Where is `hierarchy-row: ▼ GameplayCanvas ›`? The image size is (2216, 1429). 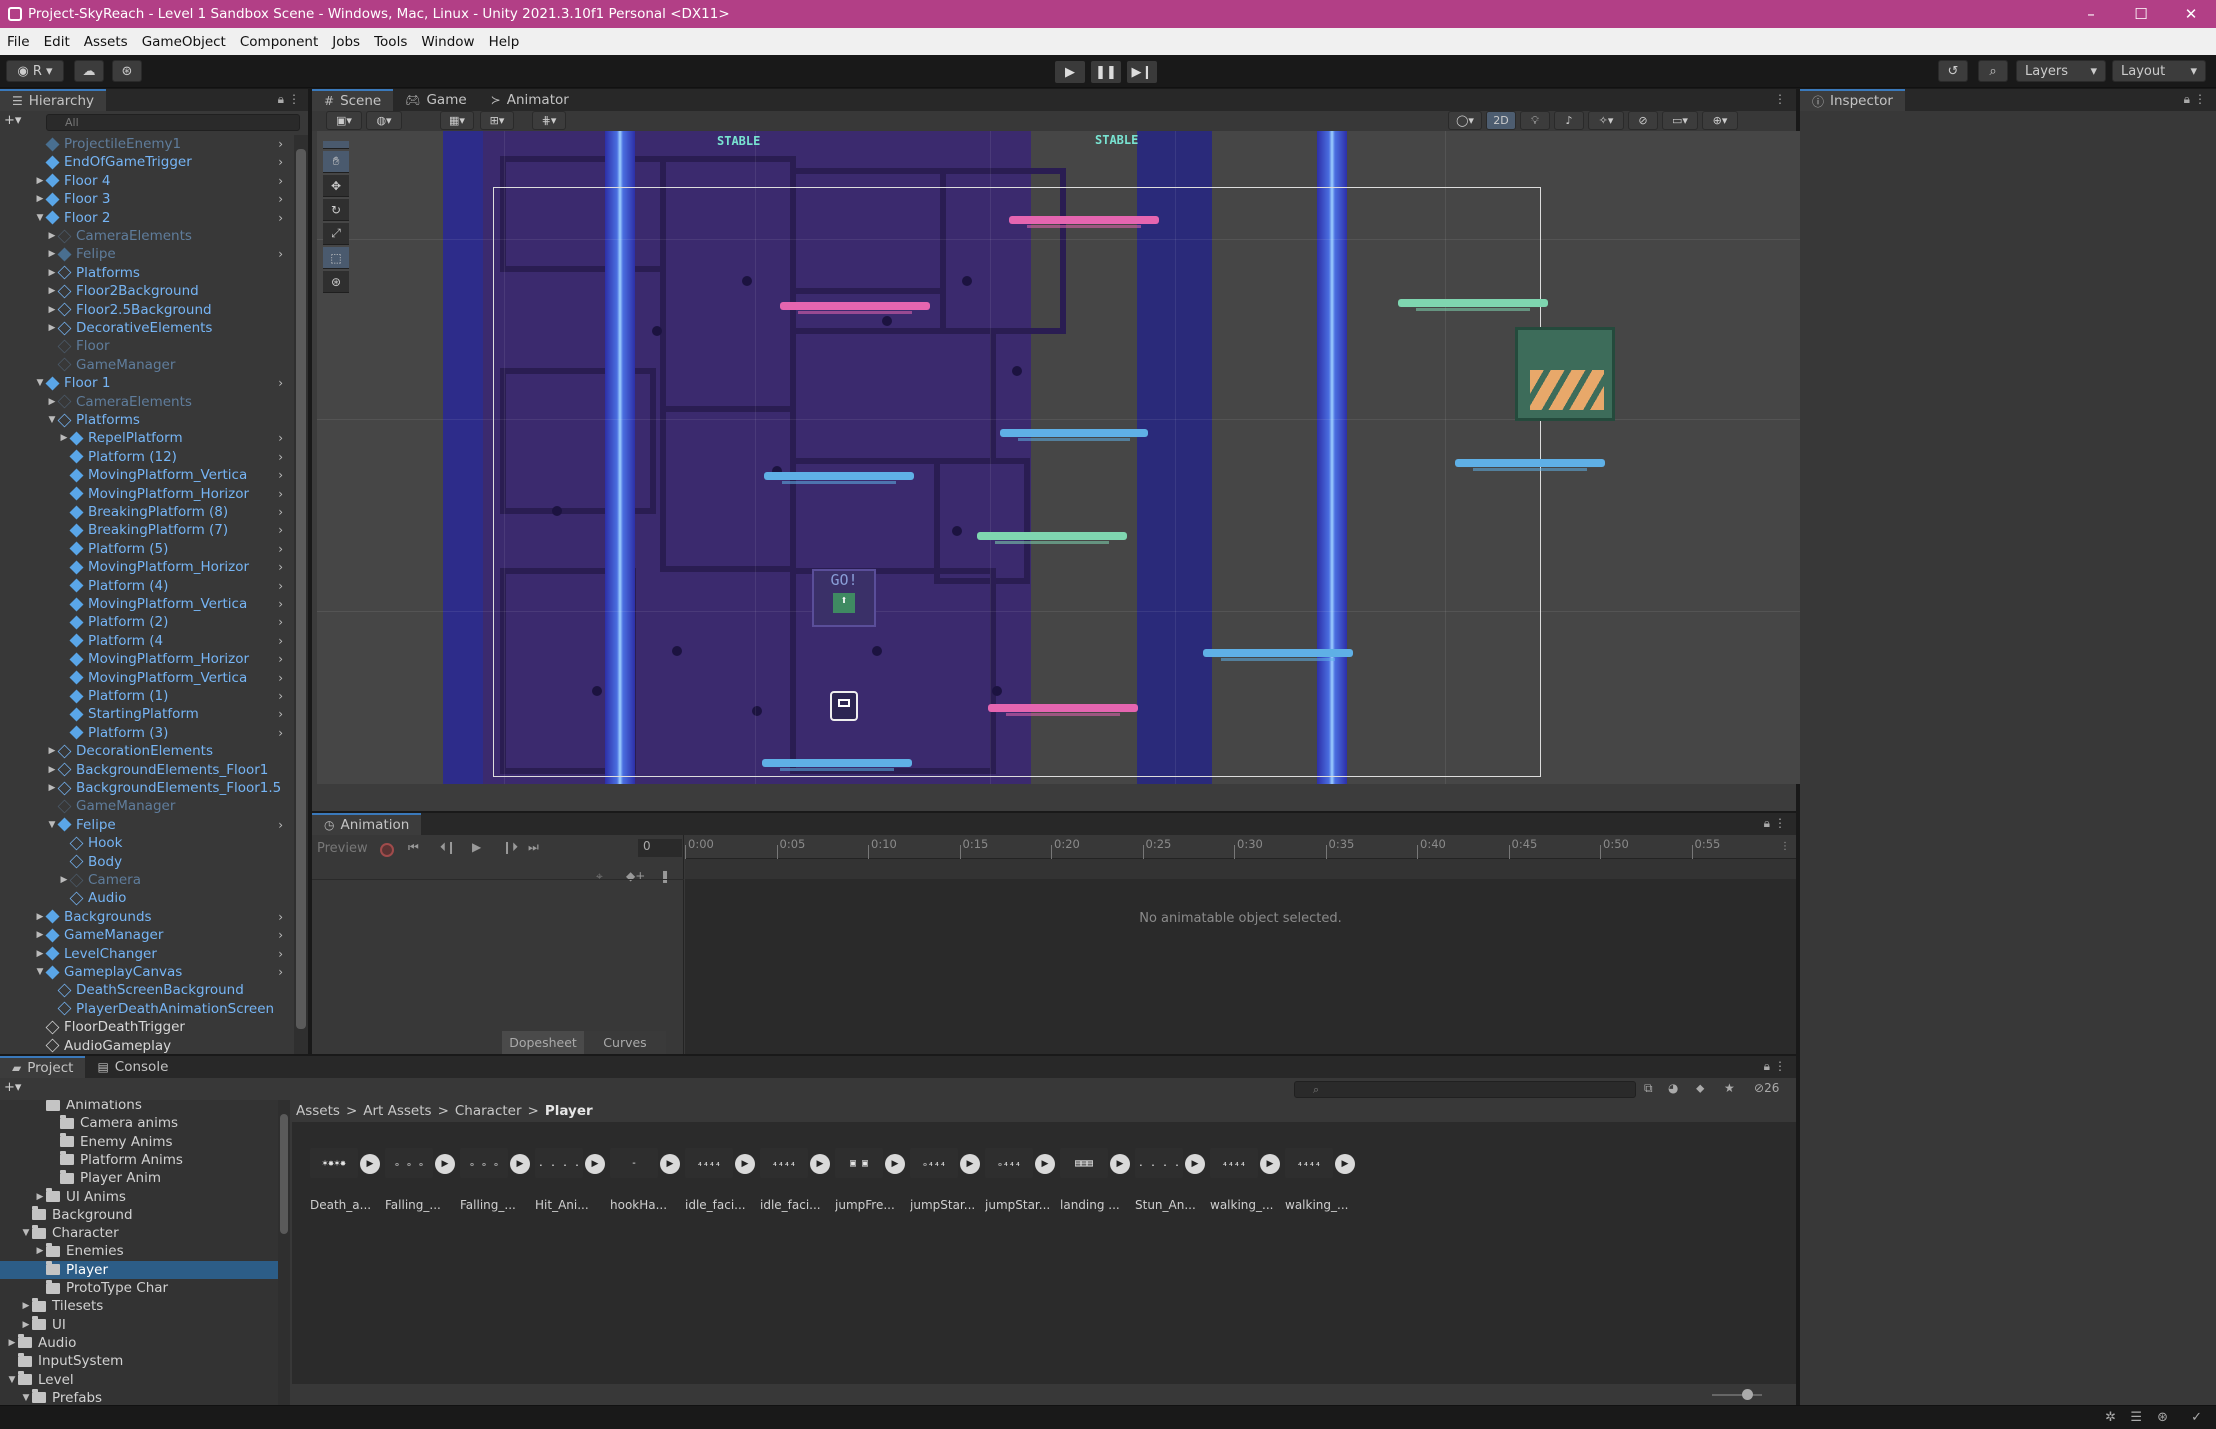 hierarchy-row: ▼ GameplayCanvas › is located at coordinates (146, 972).